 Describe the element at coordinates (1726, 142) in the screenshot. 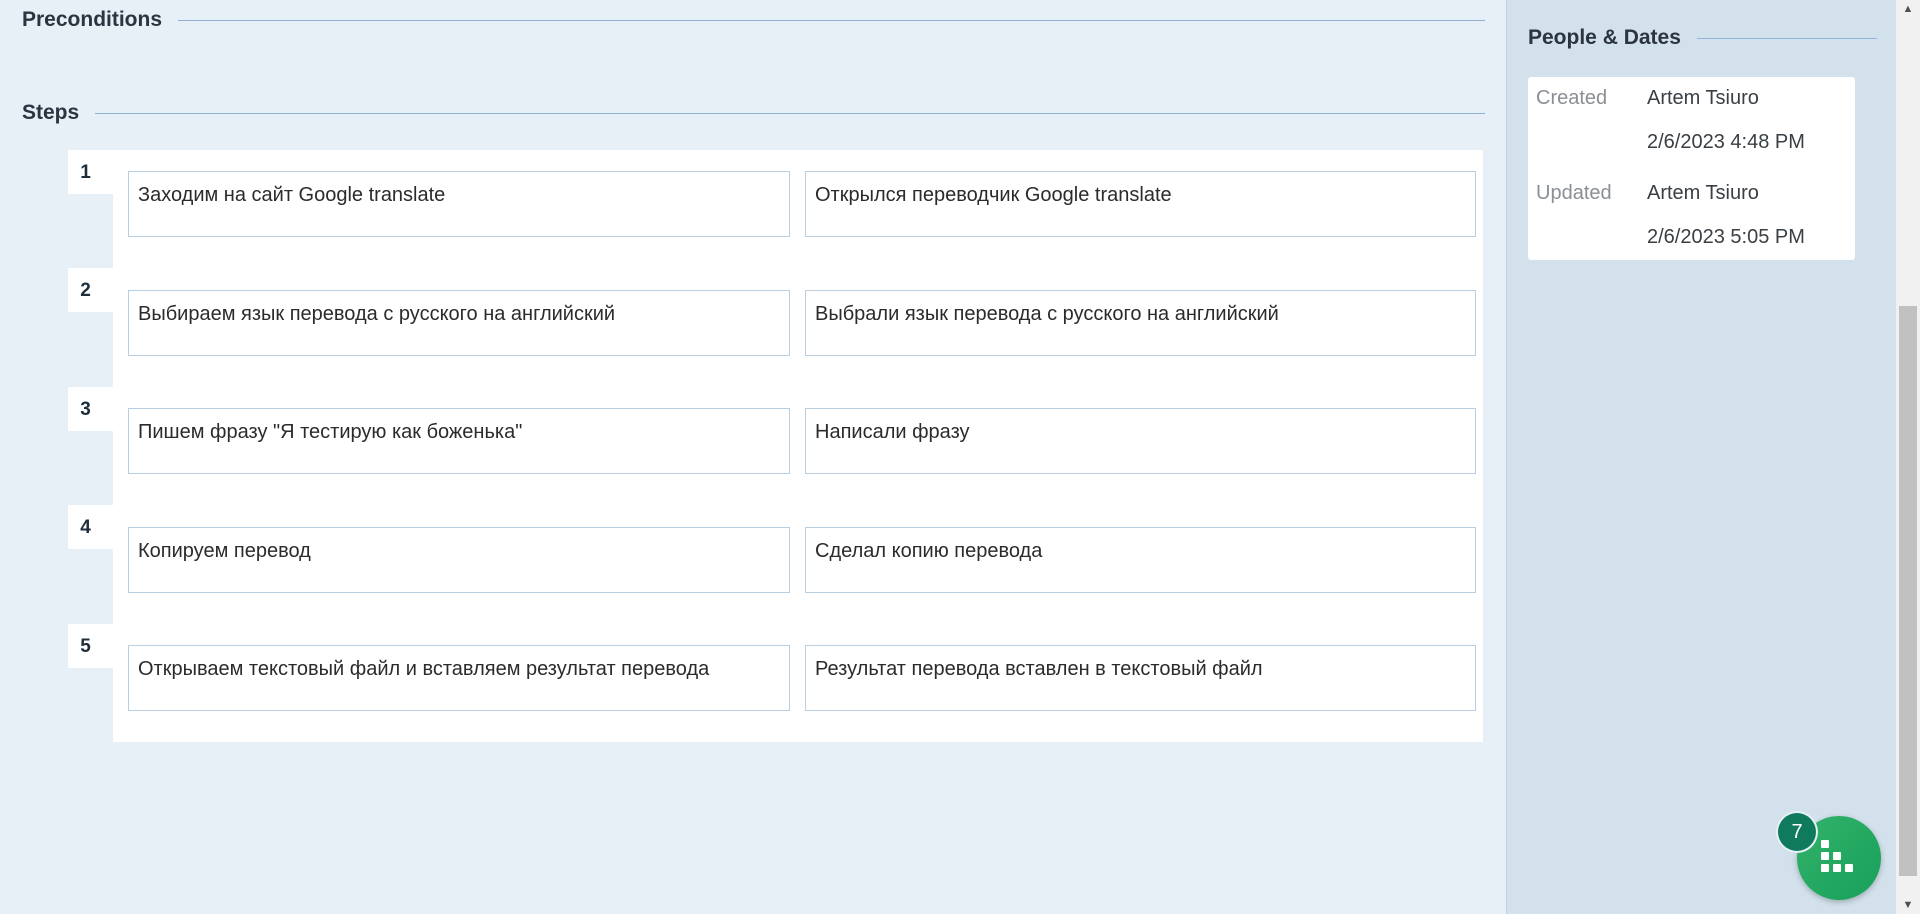

I see `created-at: 2/6/2023 4:48 PM` at that location.